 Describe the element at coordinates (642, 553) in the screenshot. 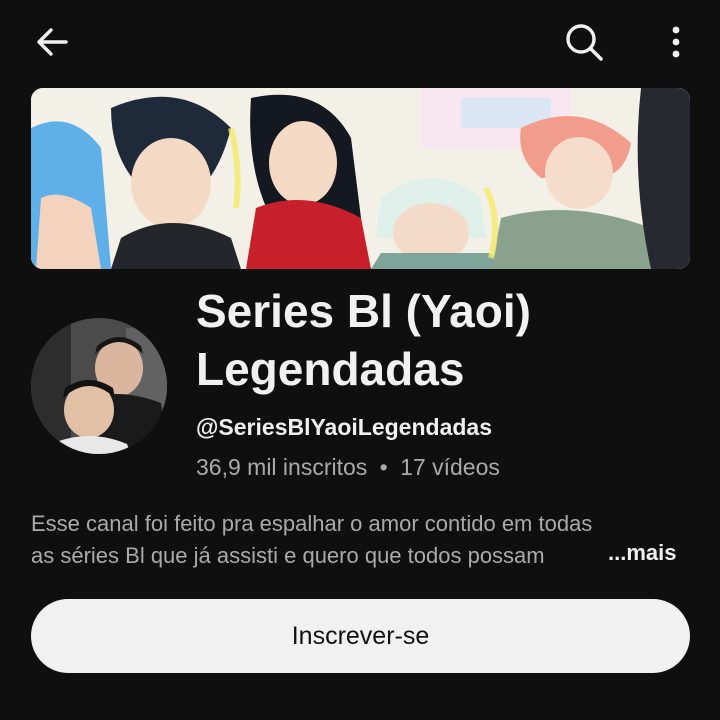

I see `description-more-link: ...mais` at that location.